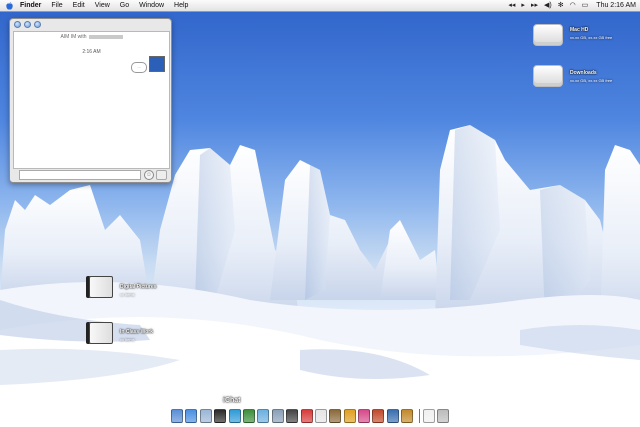  I want to click on hard-drive-icon, so click(548, 35).